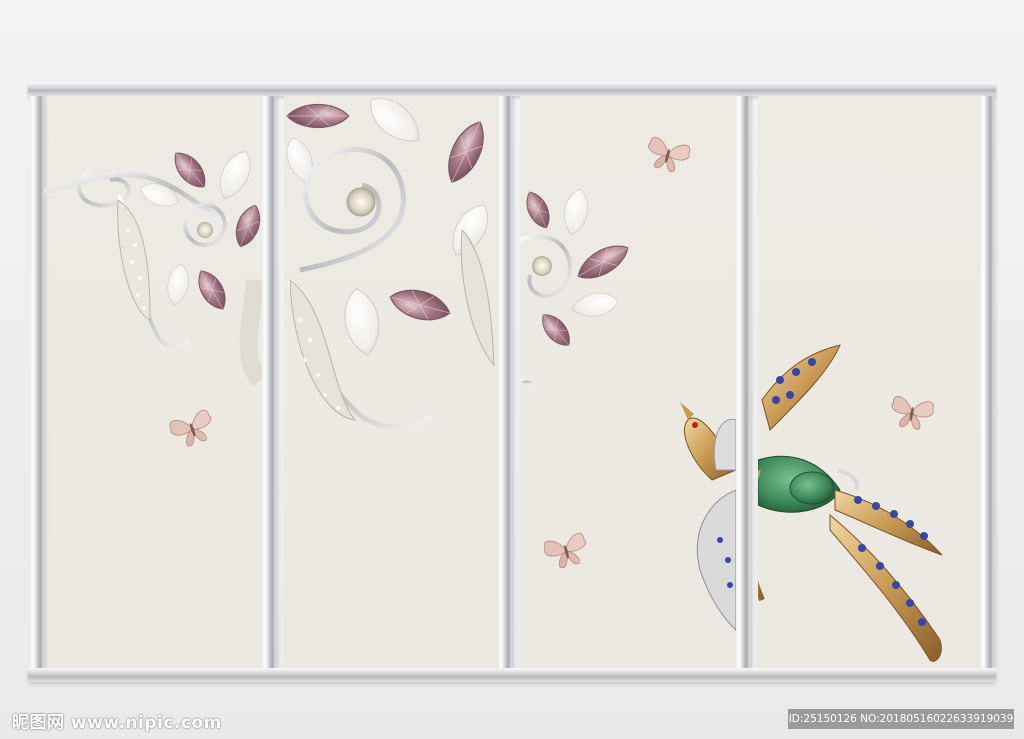 The height and width of the screenshot is (739, 1024). Describe the element at coordinates (512, 675) in the screenshot. I see `bottom-rail` at that location.